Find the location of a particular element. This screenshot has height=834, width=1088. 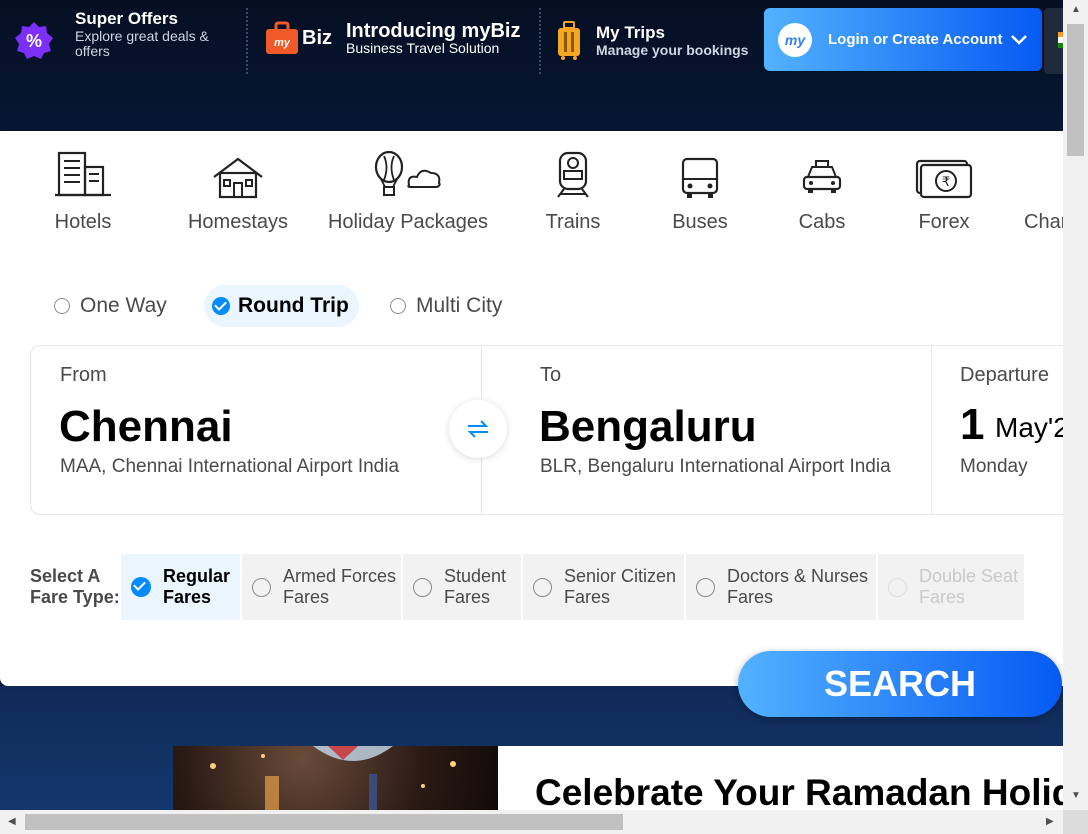

login-label: Login or Create Account is located at coordinates (915, 39).